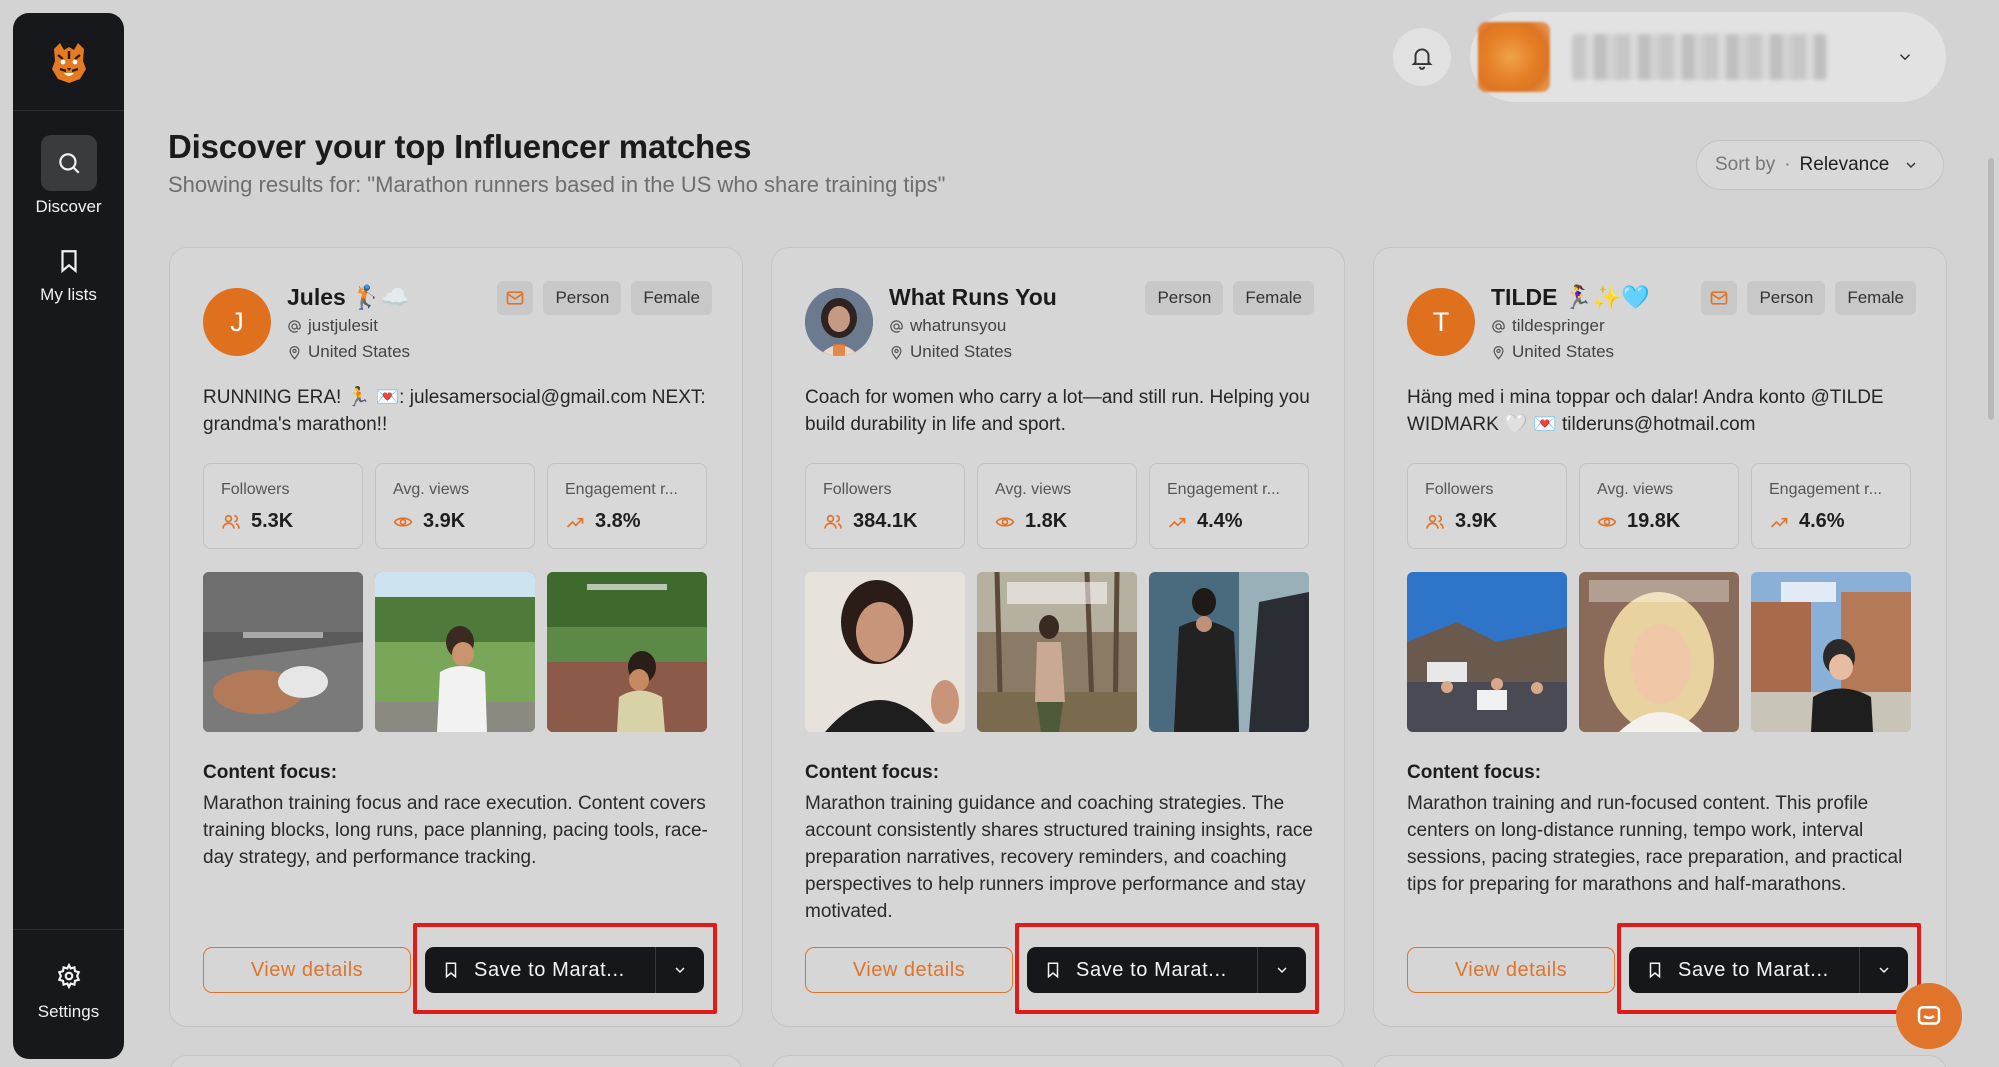  Describe the element at coordinates (1487, 506) in the screenshot. I see `followers-stat: Followers 3.9K` at that location.